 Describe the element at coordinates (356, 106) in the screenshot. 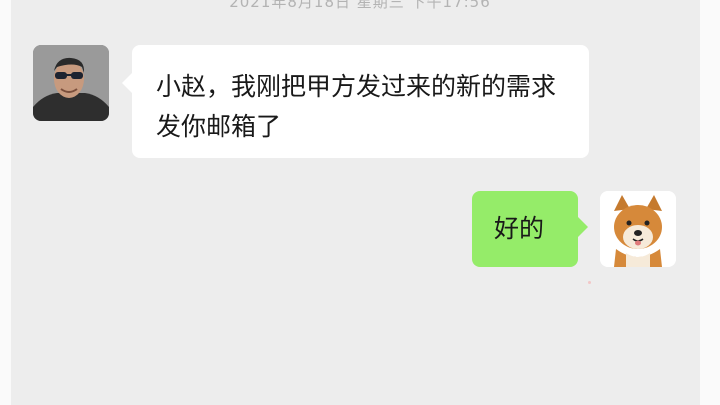

I see `incoming-message-text: 小赵，我刚把甲方发过来的新的需求发你邮箱了` at that location.